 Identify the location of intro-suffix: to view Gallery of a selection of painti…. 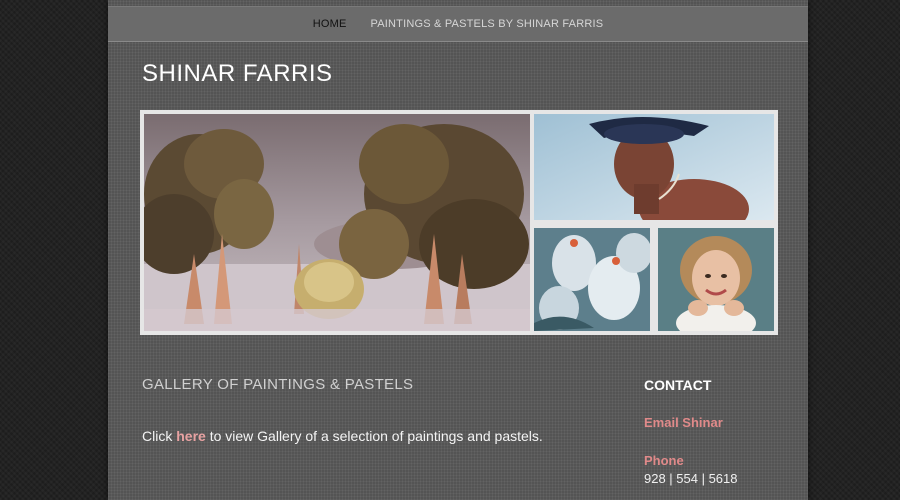
(374, 436).